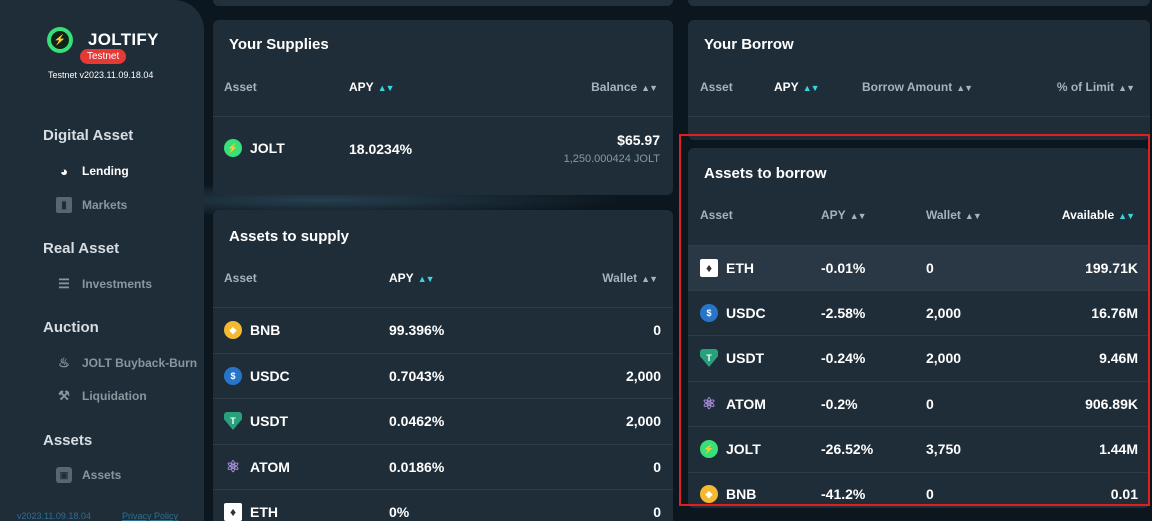  I want to click on bar-chart-icon: ▮, so click(64, 205).